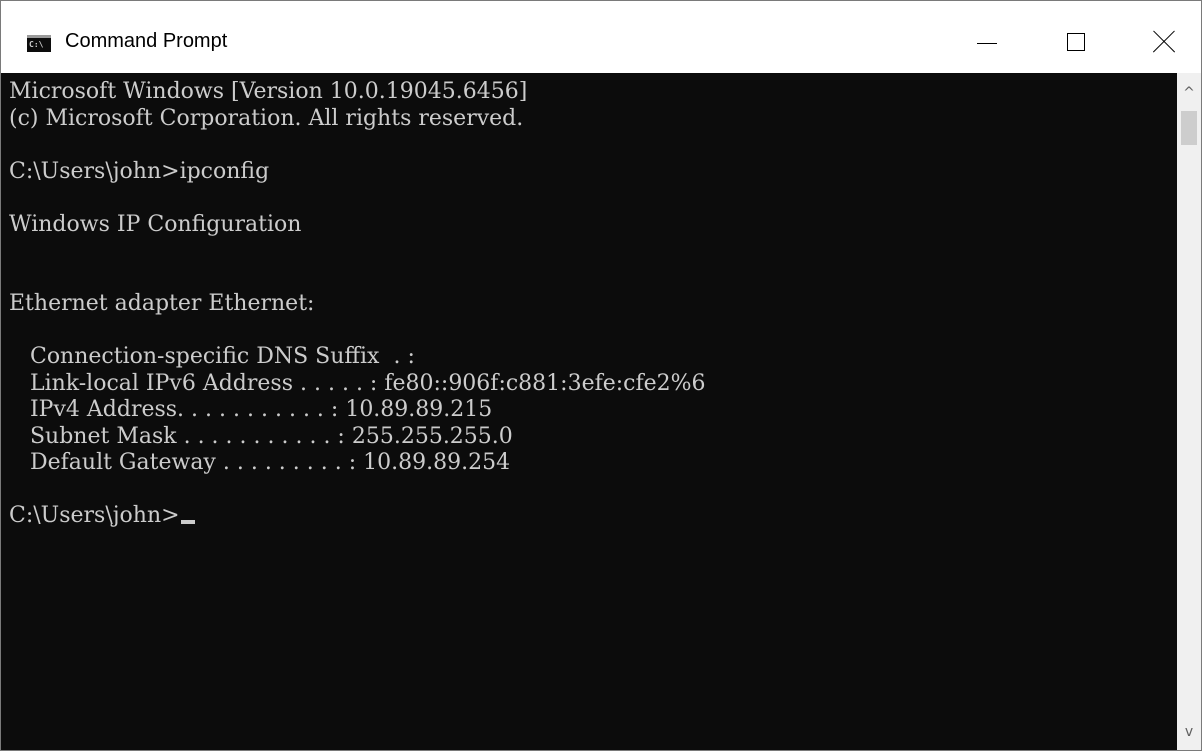  Describe the element at coordinates (162, 303) in the screenshot. I see `console-line-adapter-header: Ethernet adapter Ethernet:` at that location.